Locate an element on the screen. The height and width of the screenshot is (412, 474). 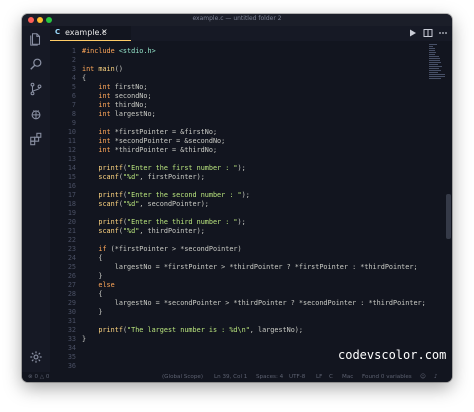
code-token: secondNo; is located at coordinates (133, 96).